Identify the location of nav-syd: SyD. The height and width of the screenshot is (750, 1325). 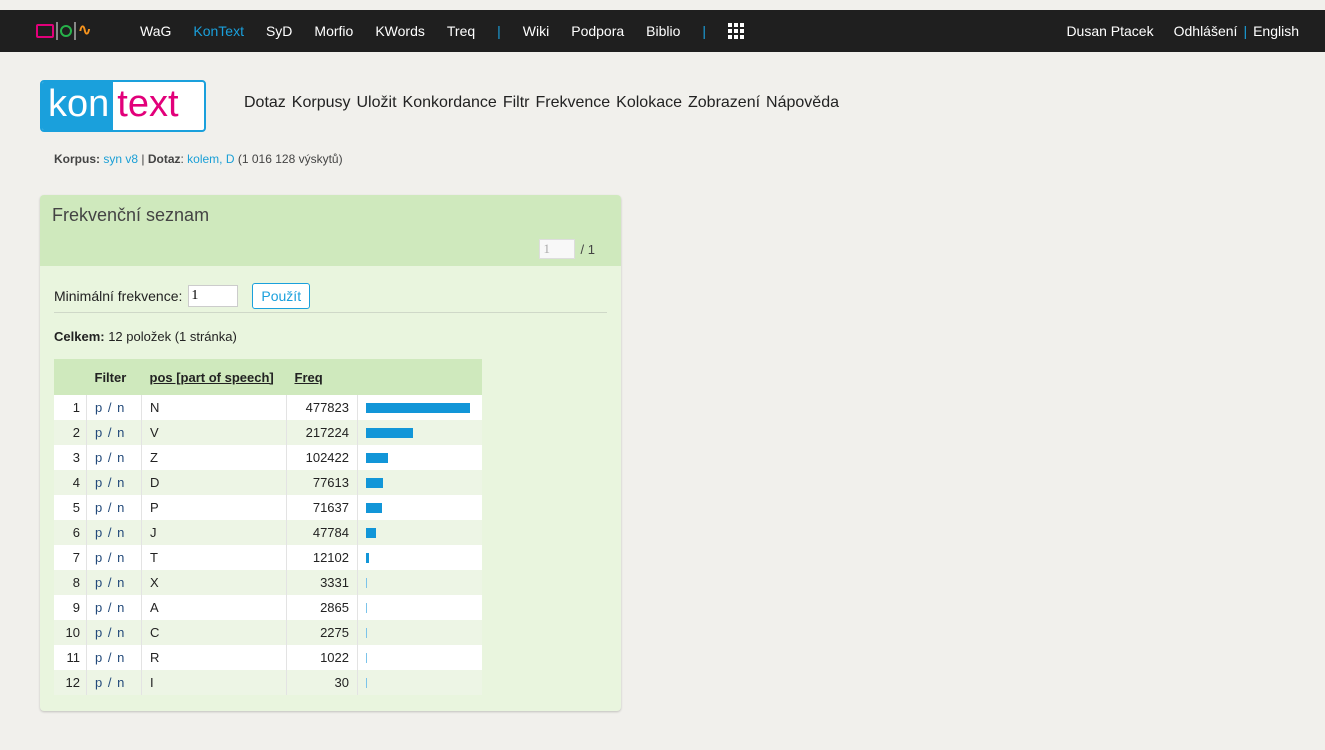
(279, 31).